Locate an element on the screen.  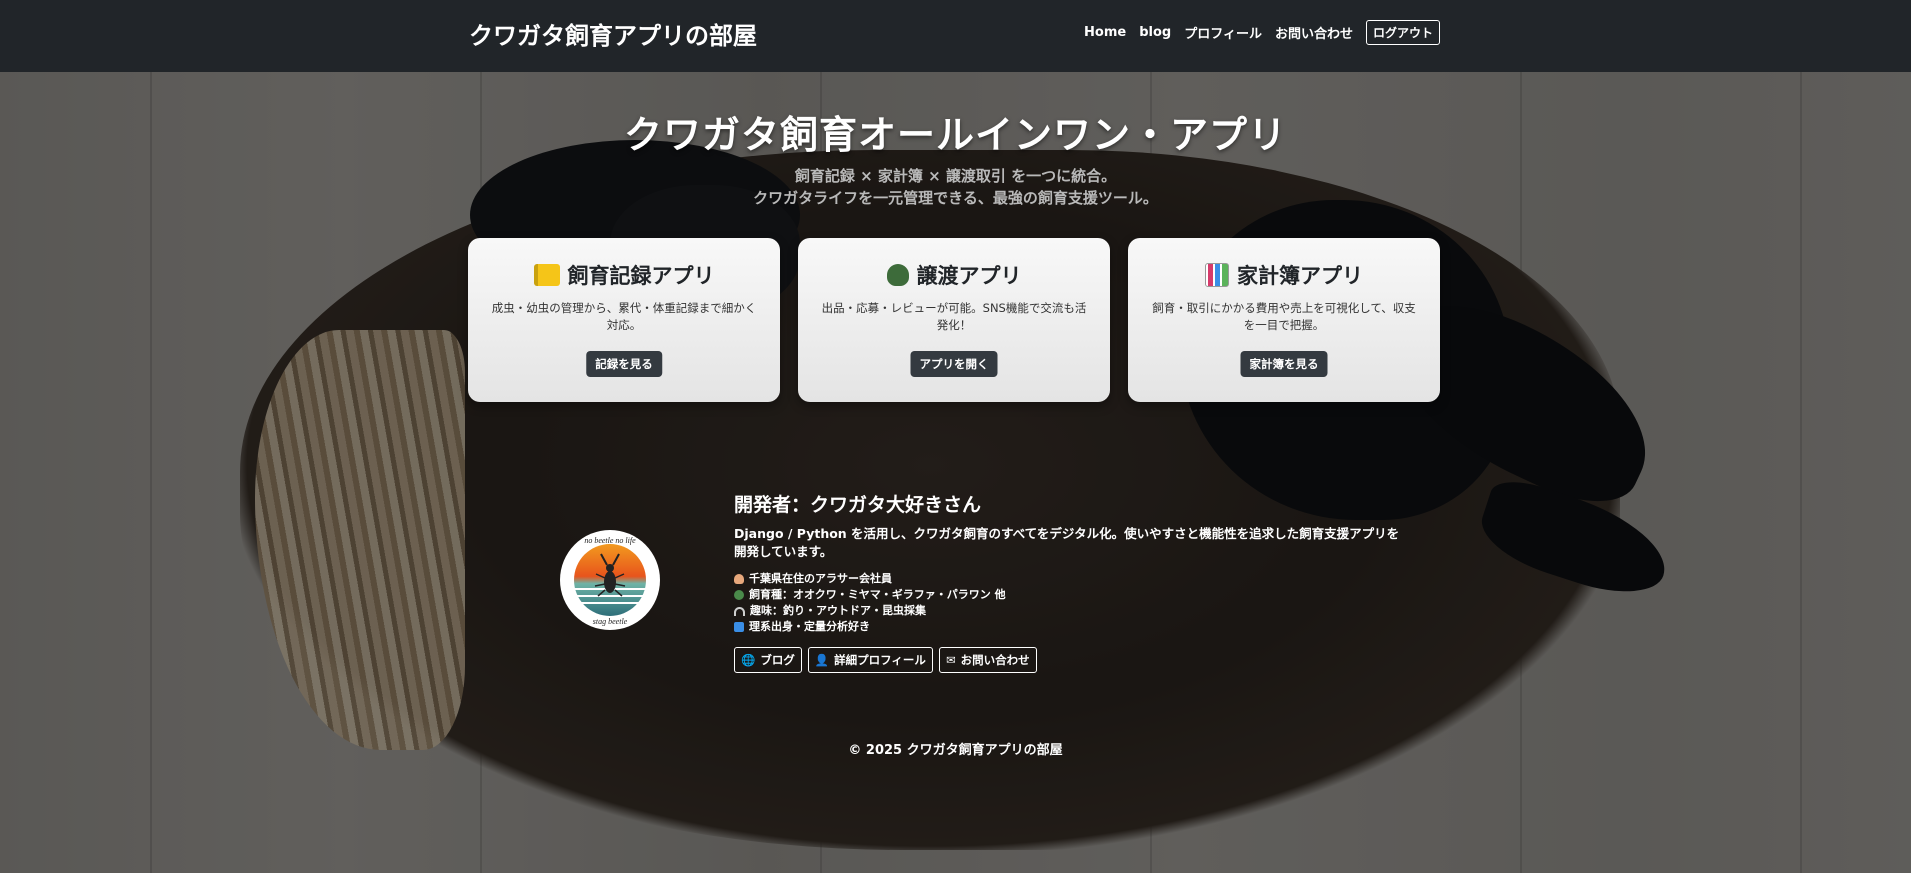
card-breeding-record: 飼育記録アプリ 成虫・幼虫の管理から、累代・体重記録まで細かく対応。 記録を見る is located at coordinates (624, 320).